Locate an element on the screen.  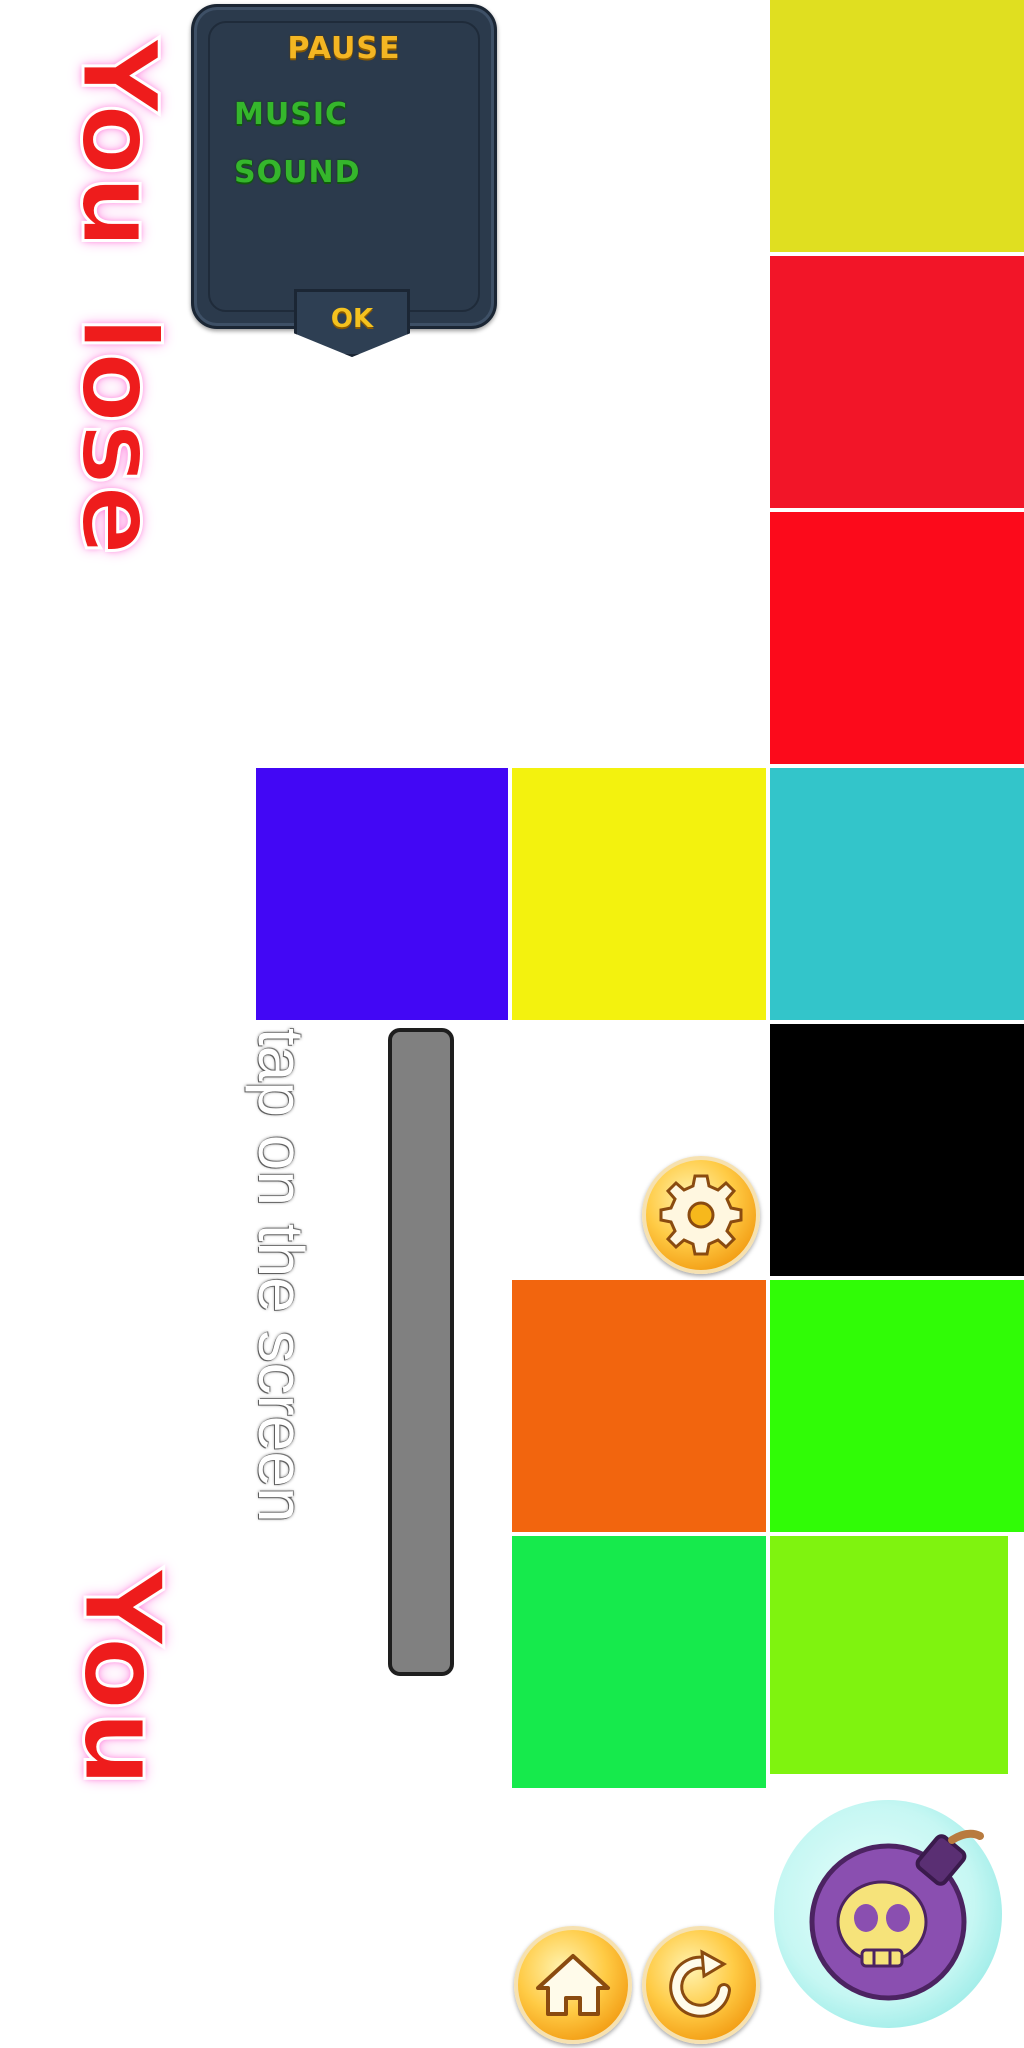
gear-icon is located at coordinates (701, 1215).